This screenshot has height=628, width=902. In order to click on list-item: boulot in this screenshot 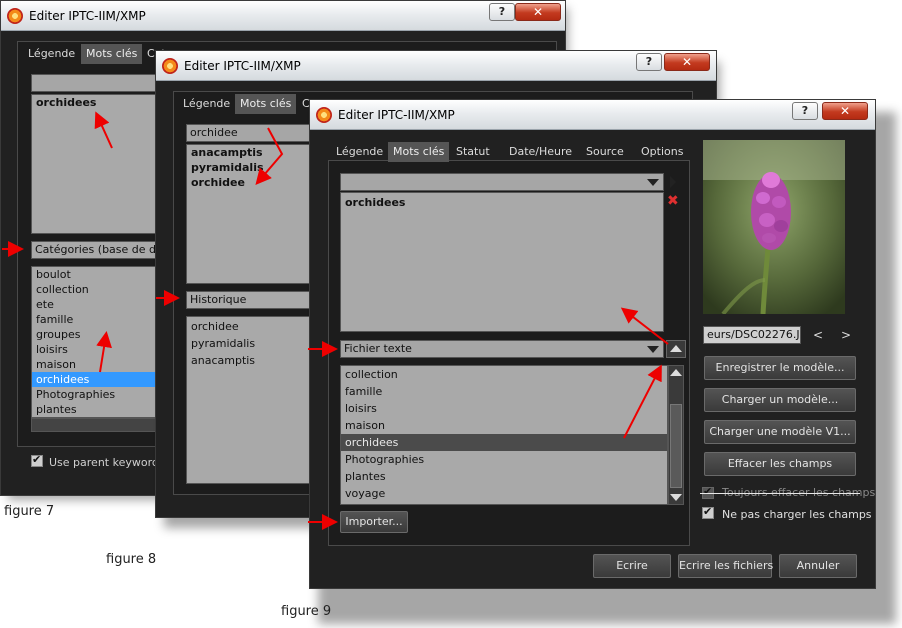, I will do `click(94, 274)`.